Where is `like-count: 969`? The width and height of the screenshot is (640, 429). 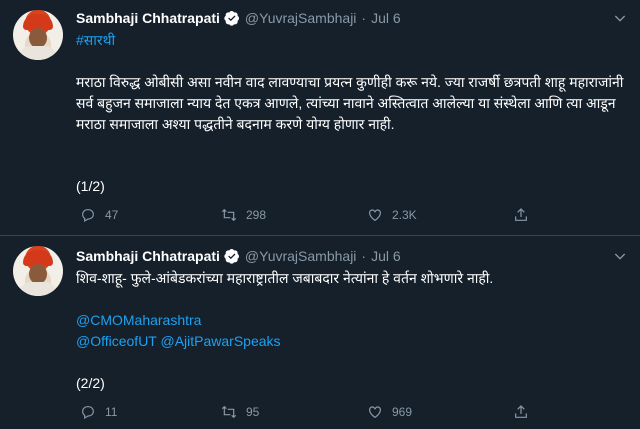 like-count: 969 is located at coordinates (402, 412).